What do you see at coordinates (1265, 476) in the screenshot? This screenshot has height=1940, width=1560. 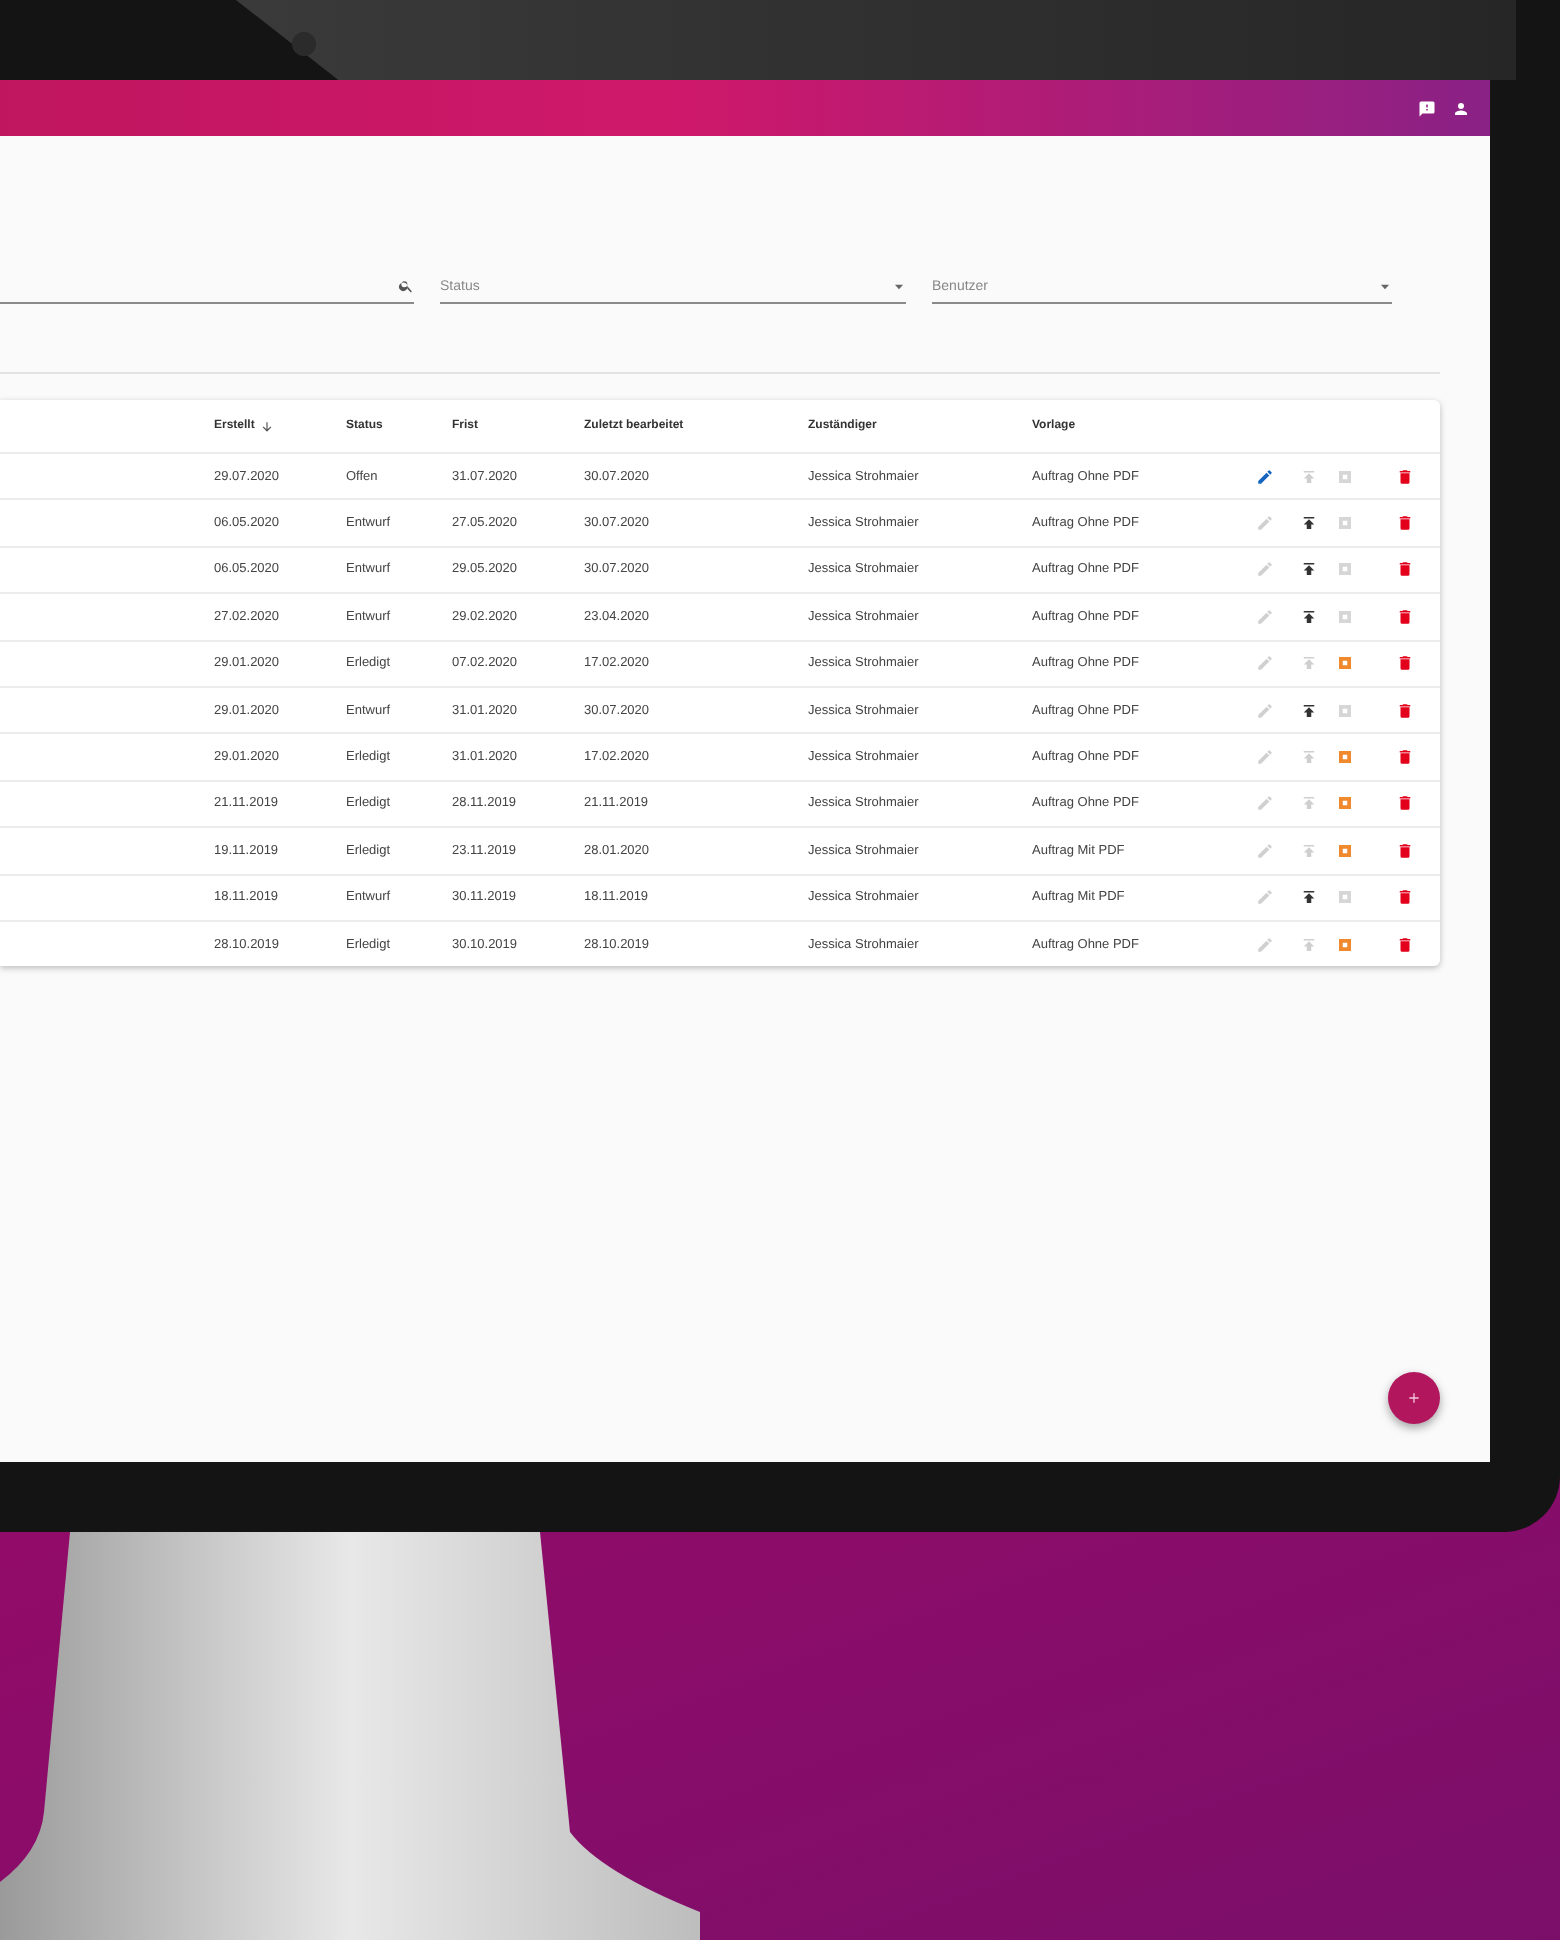 I see `pencil-icon` at bounding box center [1265, 476].